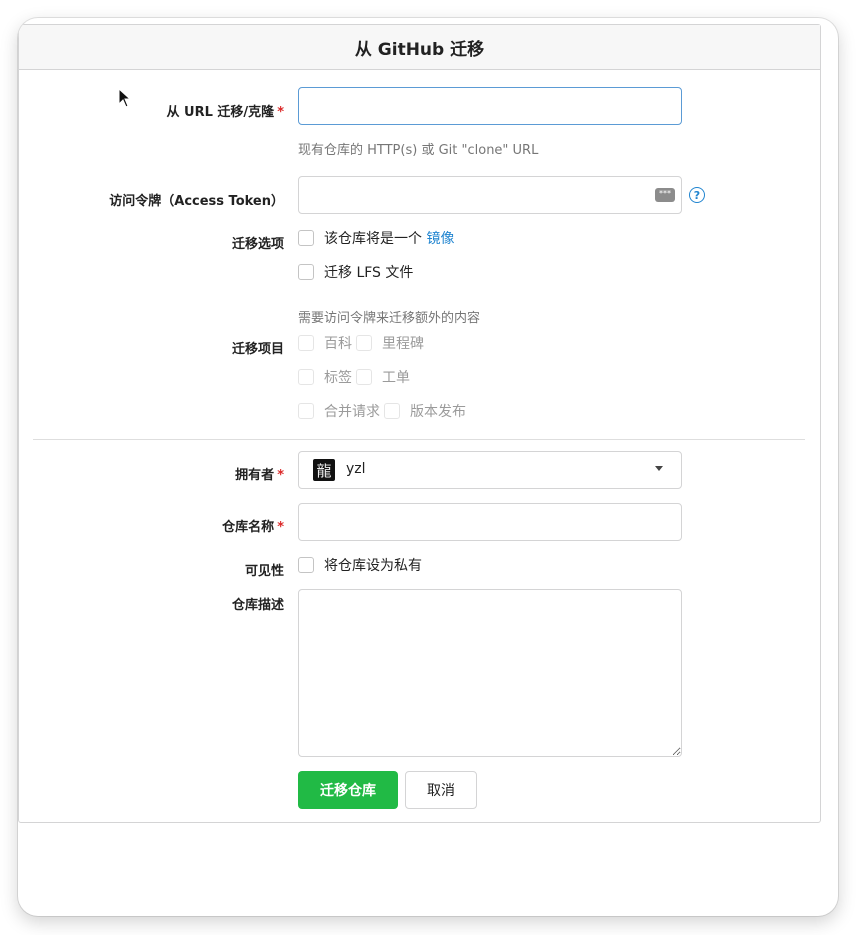 The width and height of the screenshot is (856, 935). What do you see at coordinates (356, 469) in the screenshot?
I see `owner-selected-value: yzl` at bounding box center [356, 469].